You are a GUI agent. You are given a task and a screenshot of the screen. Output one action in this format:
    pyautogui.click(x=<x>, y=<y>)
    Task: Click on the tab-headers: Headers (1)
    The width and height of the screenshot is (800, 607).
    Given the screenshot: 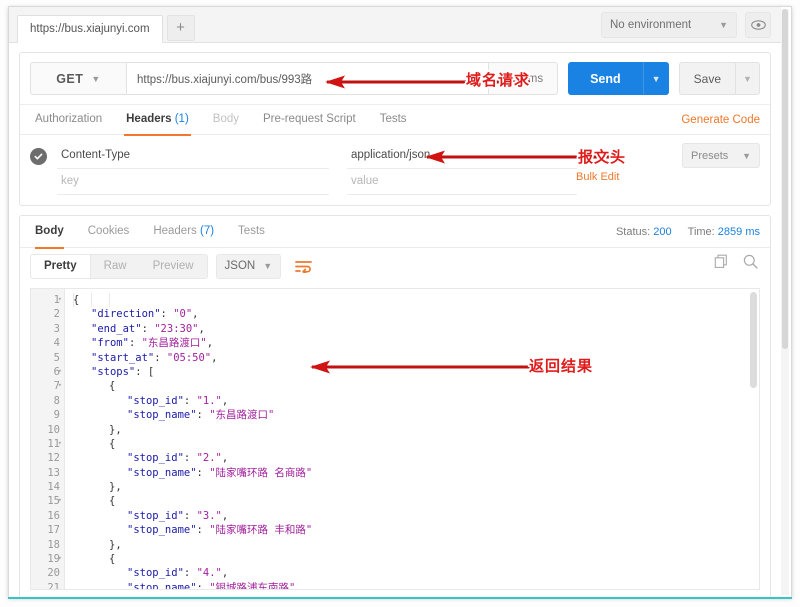 What is the action you would take?
    pyautogui.click(x=157, y=120)
    